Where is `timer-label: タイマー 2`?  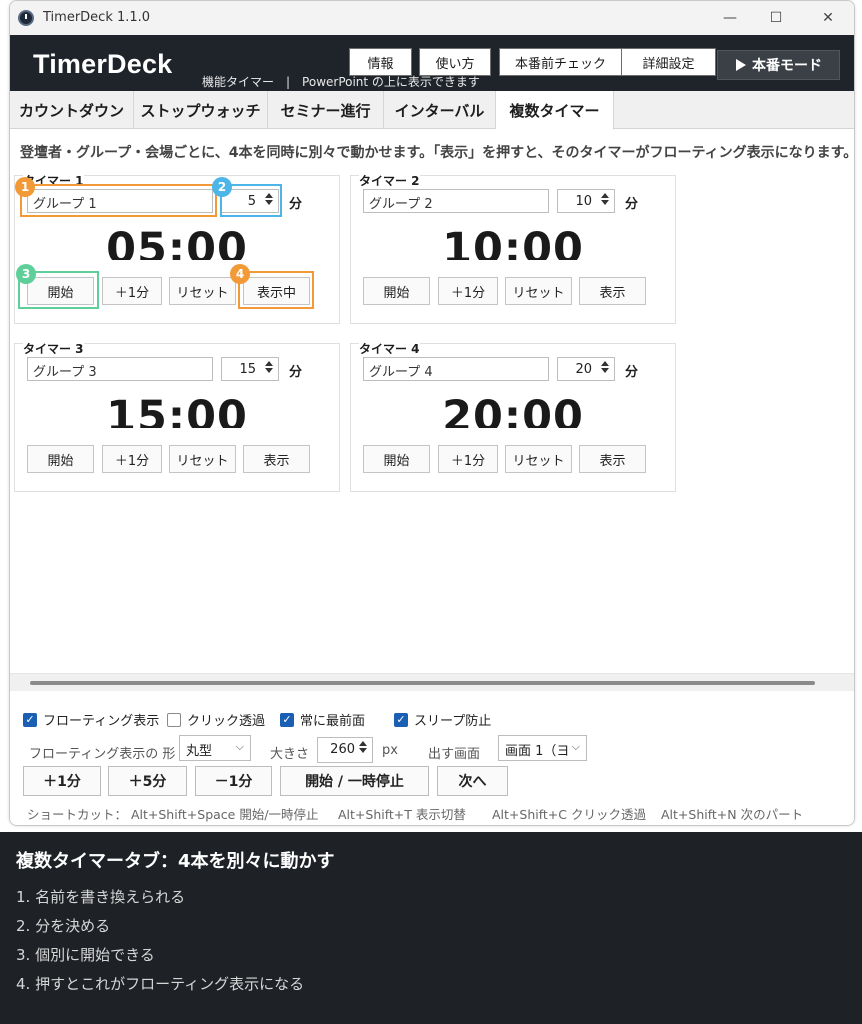 timer-label: タイマー 2 is located at coordinates (389, 180).